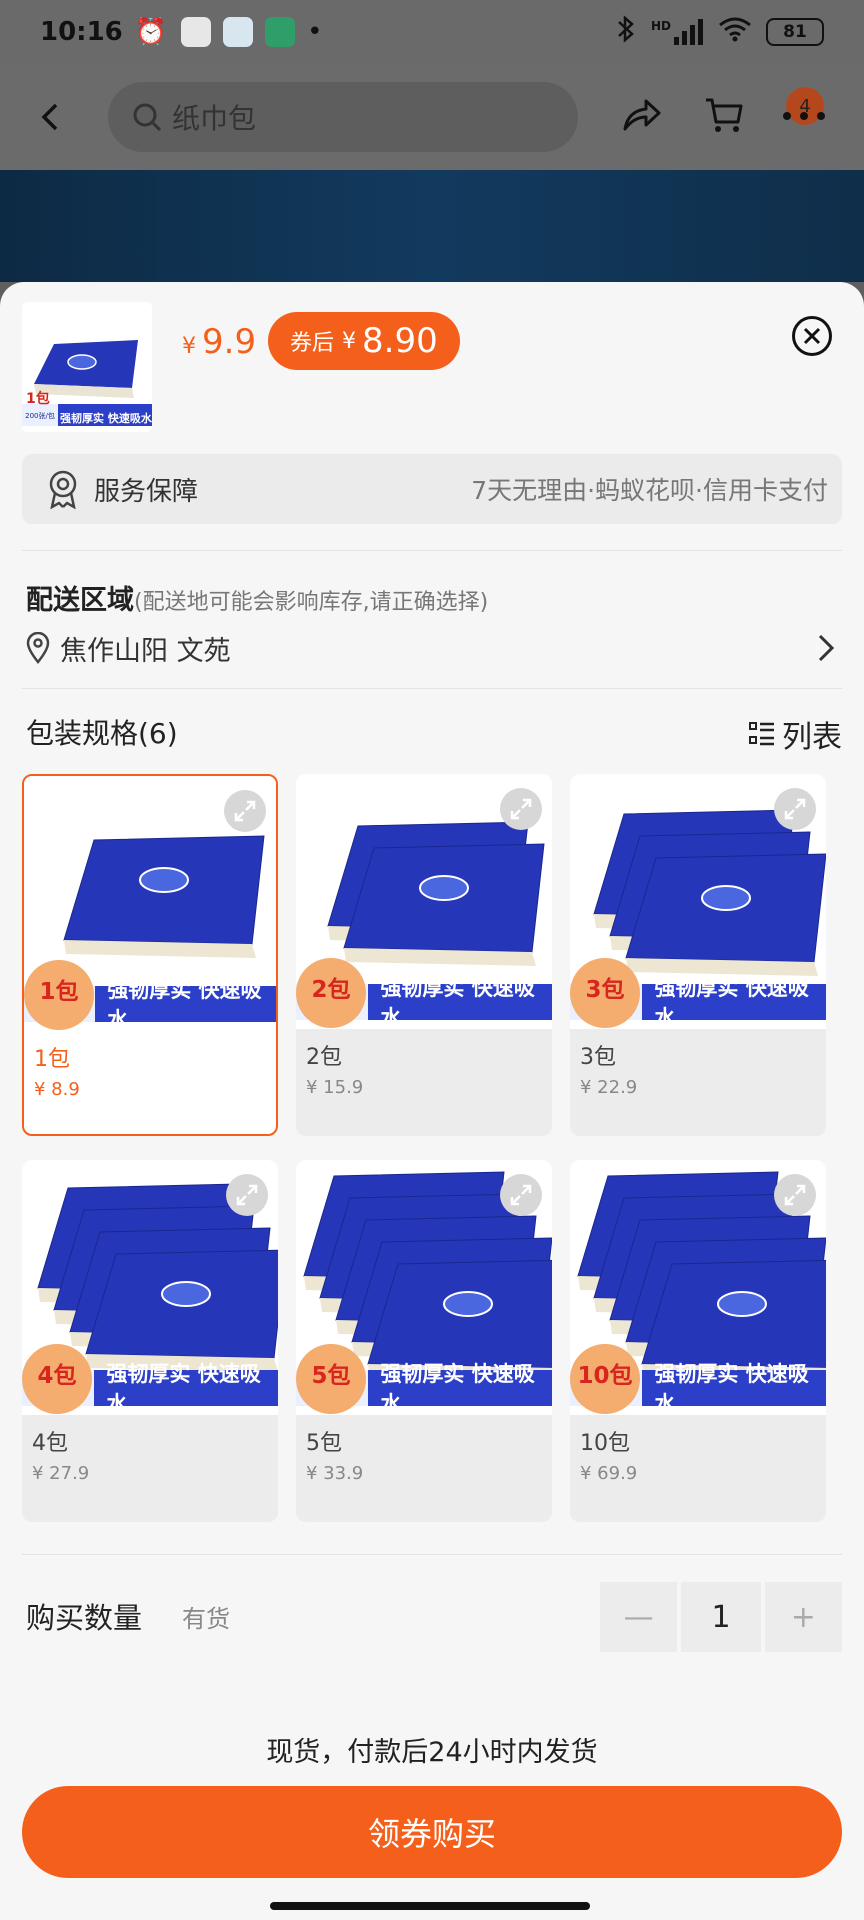 This screenshot has width=864, height=1920. Describe the element at coordinates (698, 902) in the screenshot. I see `option-image: 200张/包强韧厚实 快速吸水3包` at that location.